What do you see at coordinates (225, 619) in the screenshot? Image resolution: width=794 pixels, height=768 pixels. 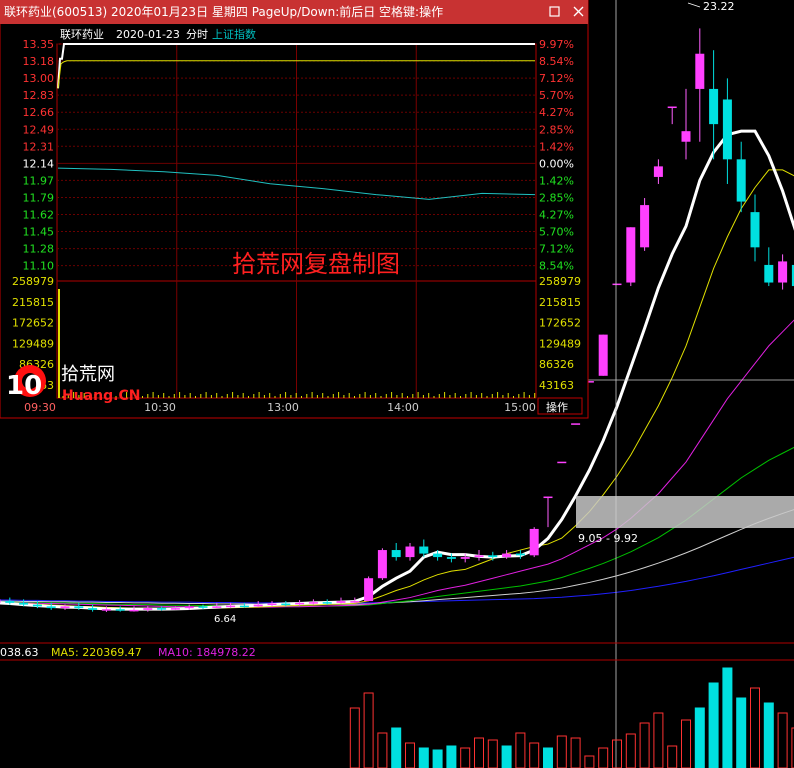 I see `low-annotation: 6.64` at bounding box center [225, 619].